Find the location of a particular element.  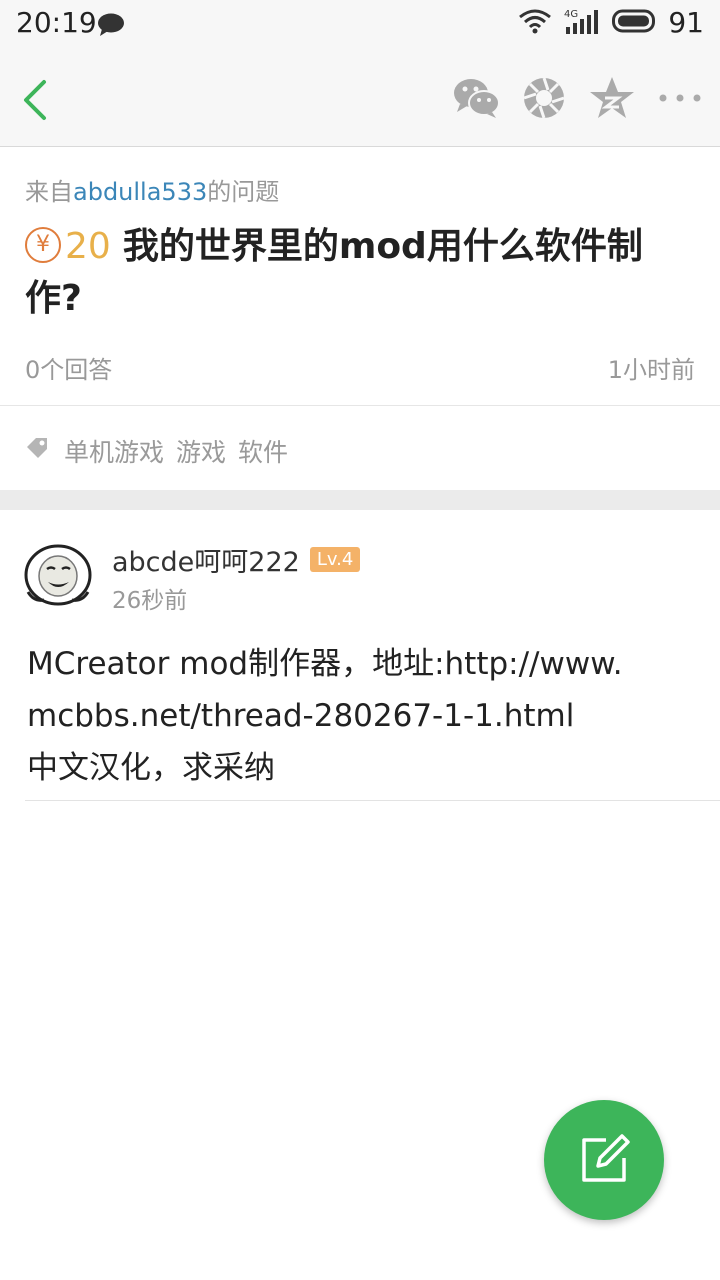

network-type-label: 4G is located at coordinates (571, 14).